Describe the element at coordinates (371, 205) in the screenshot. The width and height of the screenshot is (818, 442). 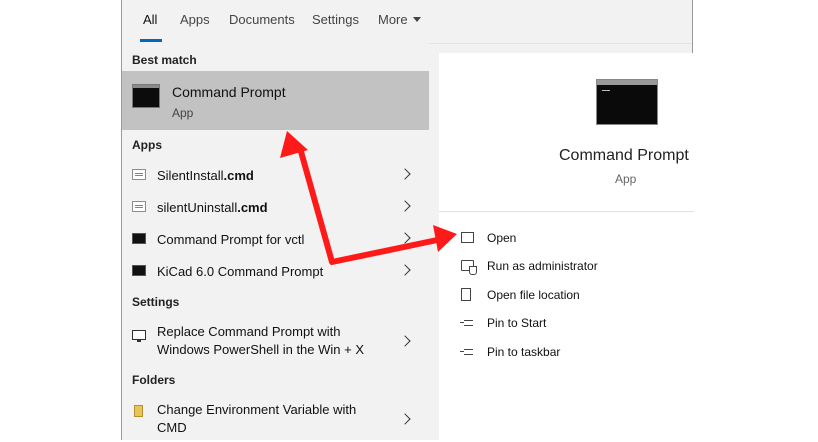
I see `annotation-arrow-path` at that location.